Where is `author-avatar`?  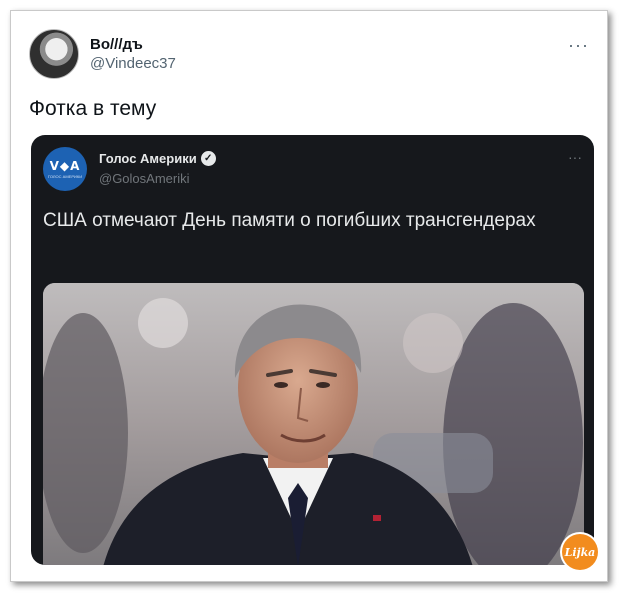 author-avatar is located at coordinates (54, 54).